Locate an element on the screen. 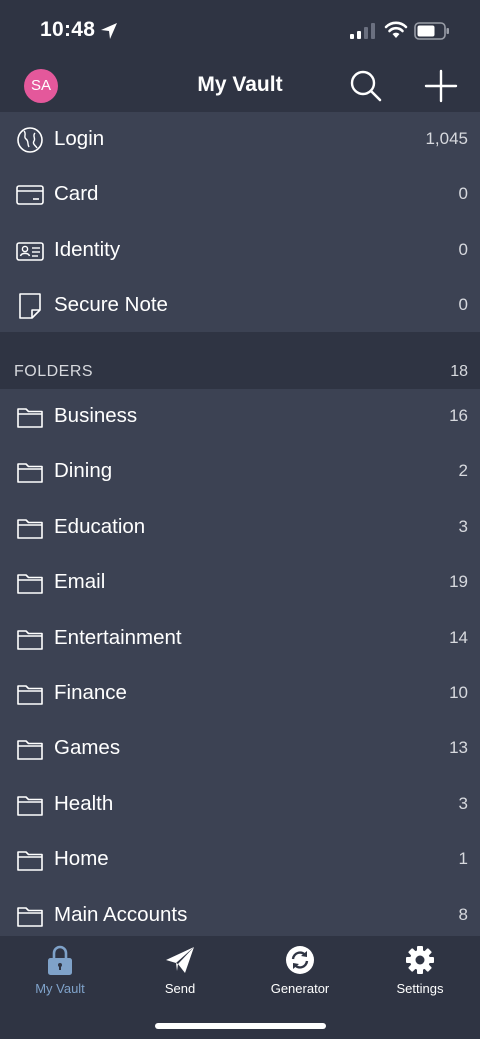  section-count: 18 is located at coordinates (459, 371).